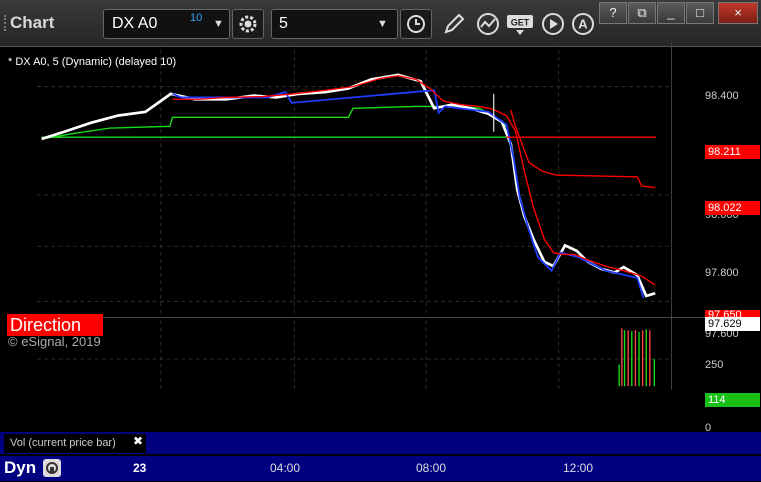 This screenshot has height=482, width=761. What do you see at coordinates (380, 468) in the screenshot?
I see `time-axis` at bounding box center [380, 468].